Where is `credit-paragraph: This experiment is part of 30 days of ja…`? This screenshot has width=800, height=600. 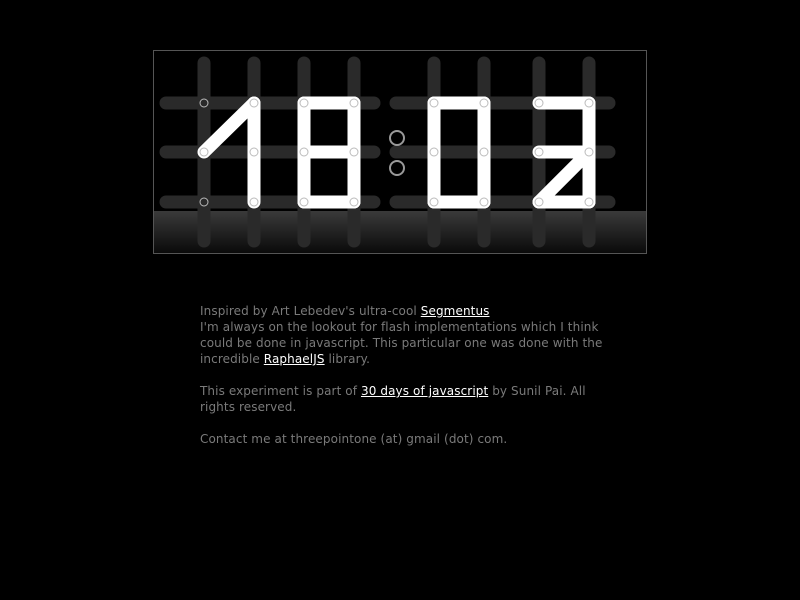 credit-paragraph: This experiment is part of 30 days of ja… is located at coordinates (405, 399).